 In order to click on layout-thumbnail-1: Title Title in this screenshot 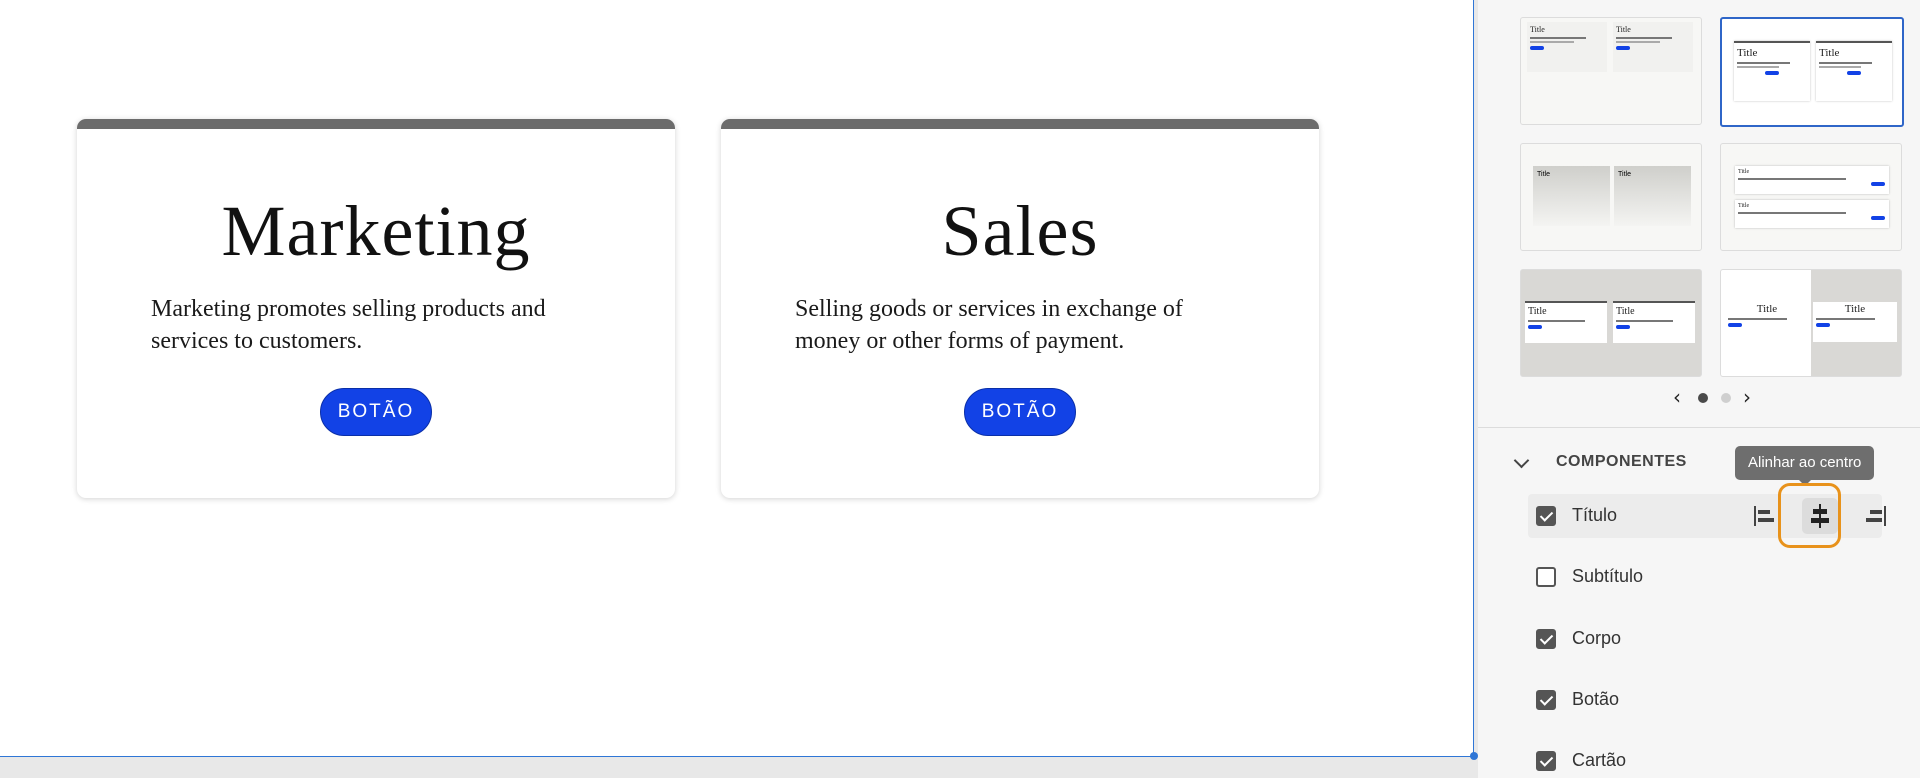, I will do `click(1611, 71)`.